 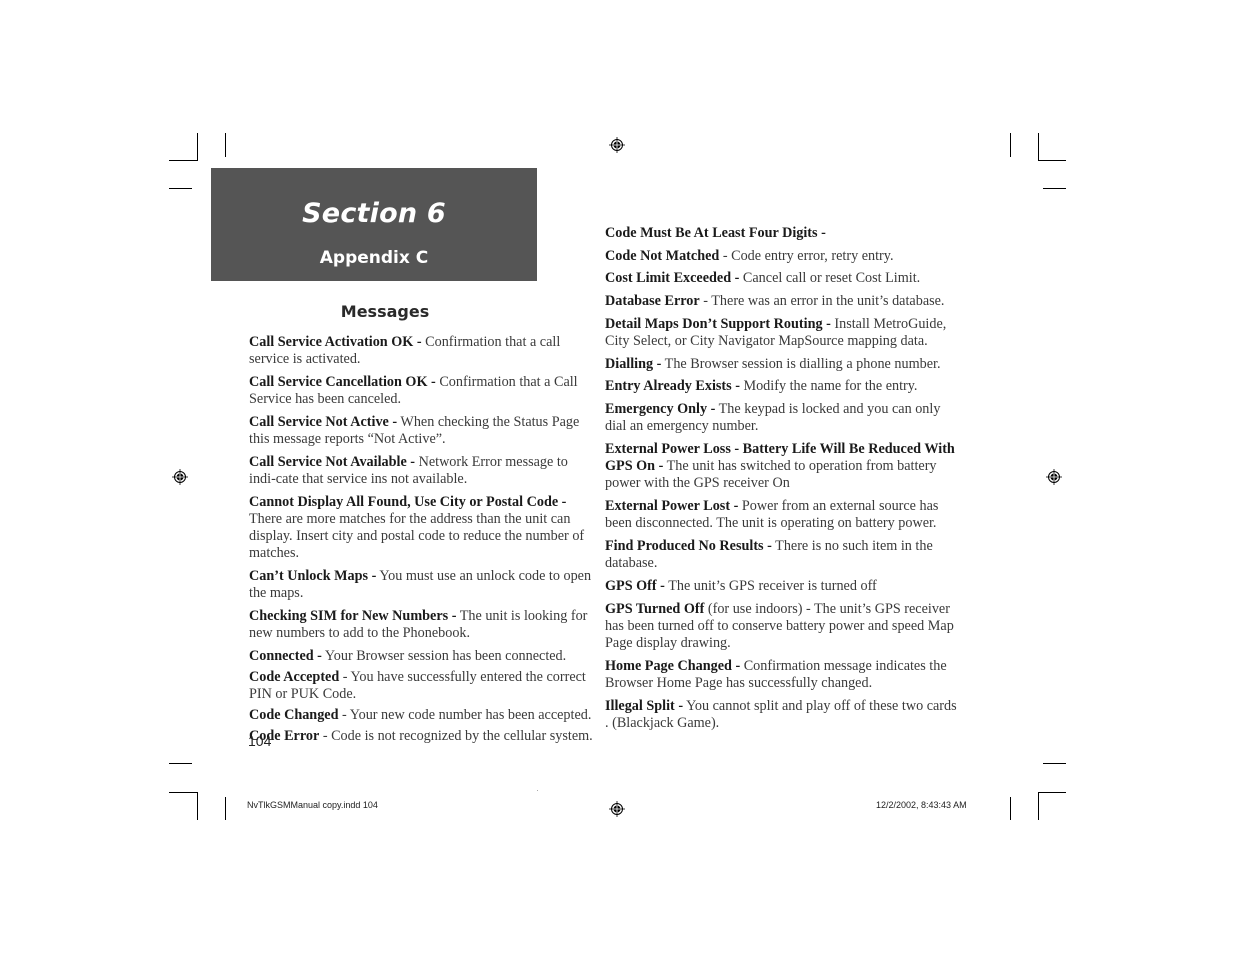 What do you see at coordinates (830, 278) in the screenshot?
I see `message-description: Cancel call or reset Cost Limit.` at bounding box center [830, 278].